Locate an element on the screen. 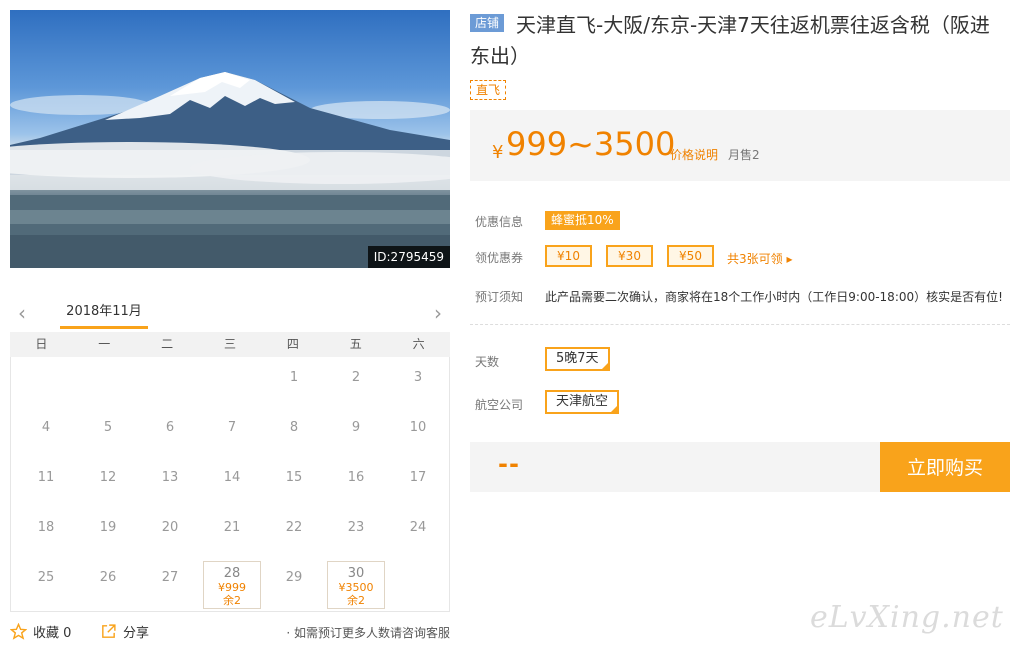  calendar-day: 18 is located at coordinates (46, 535).